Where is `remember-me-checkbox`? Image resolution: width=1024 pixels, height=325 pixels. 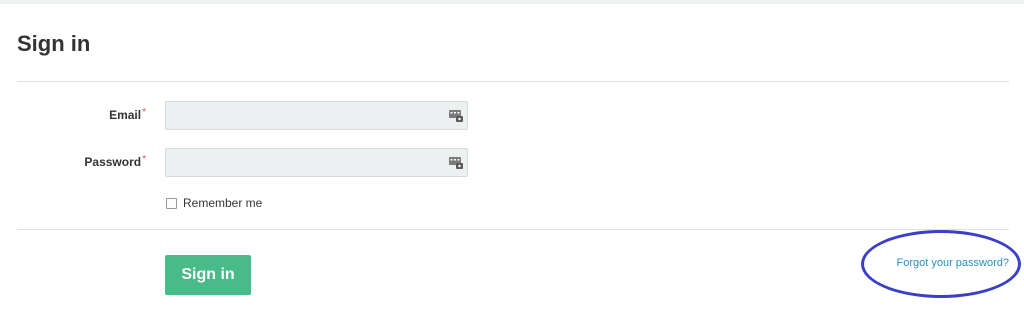
remember-me-checkbox is located at coordinates (171, 203).